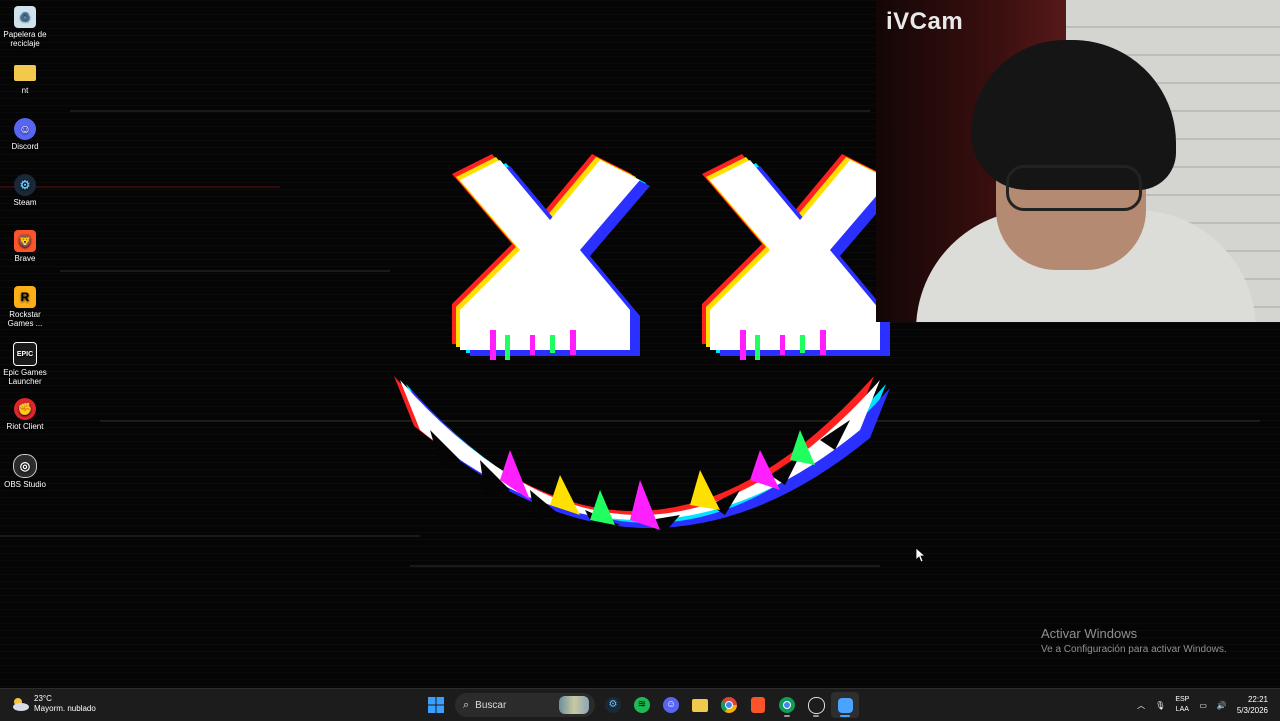 This screenshot has width=1280, height=721. What do you see at coordinates (25, 466) in the screenshot?
I see `obs-icon: ◎` at bounding box center [25, 466].